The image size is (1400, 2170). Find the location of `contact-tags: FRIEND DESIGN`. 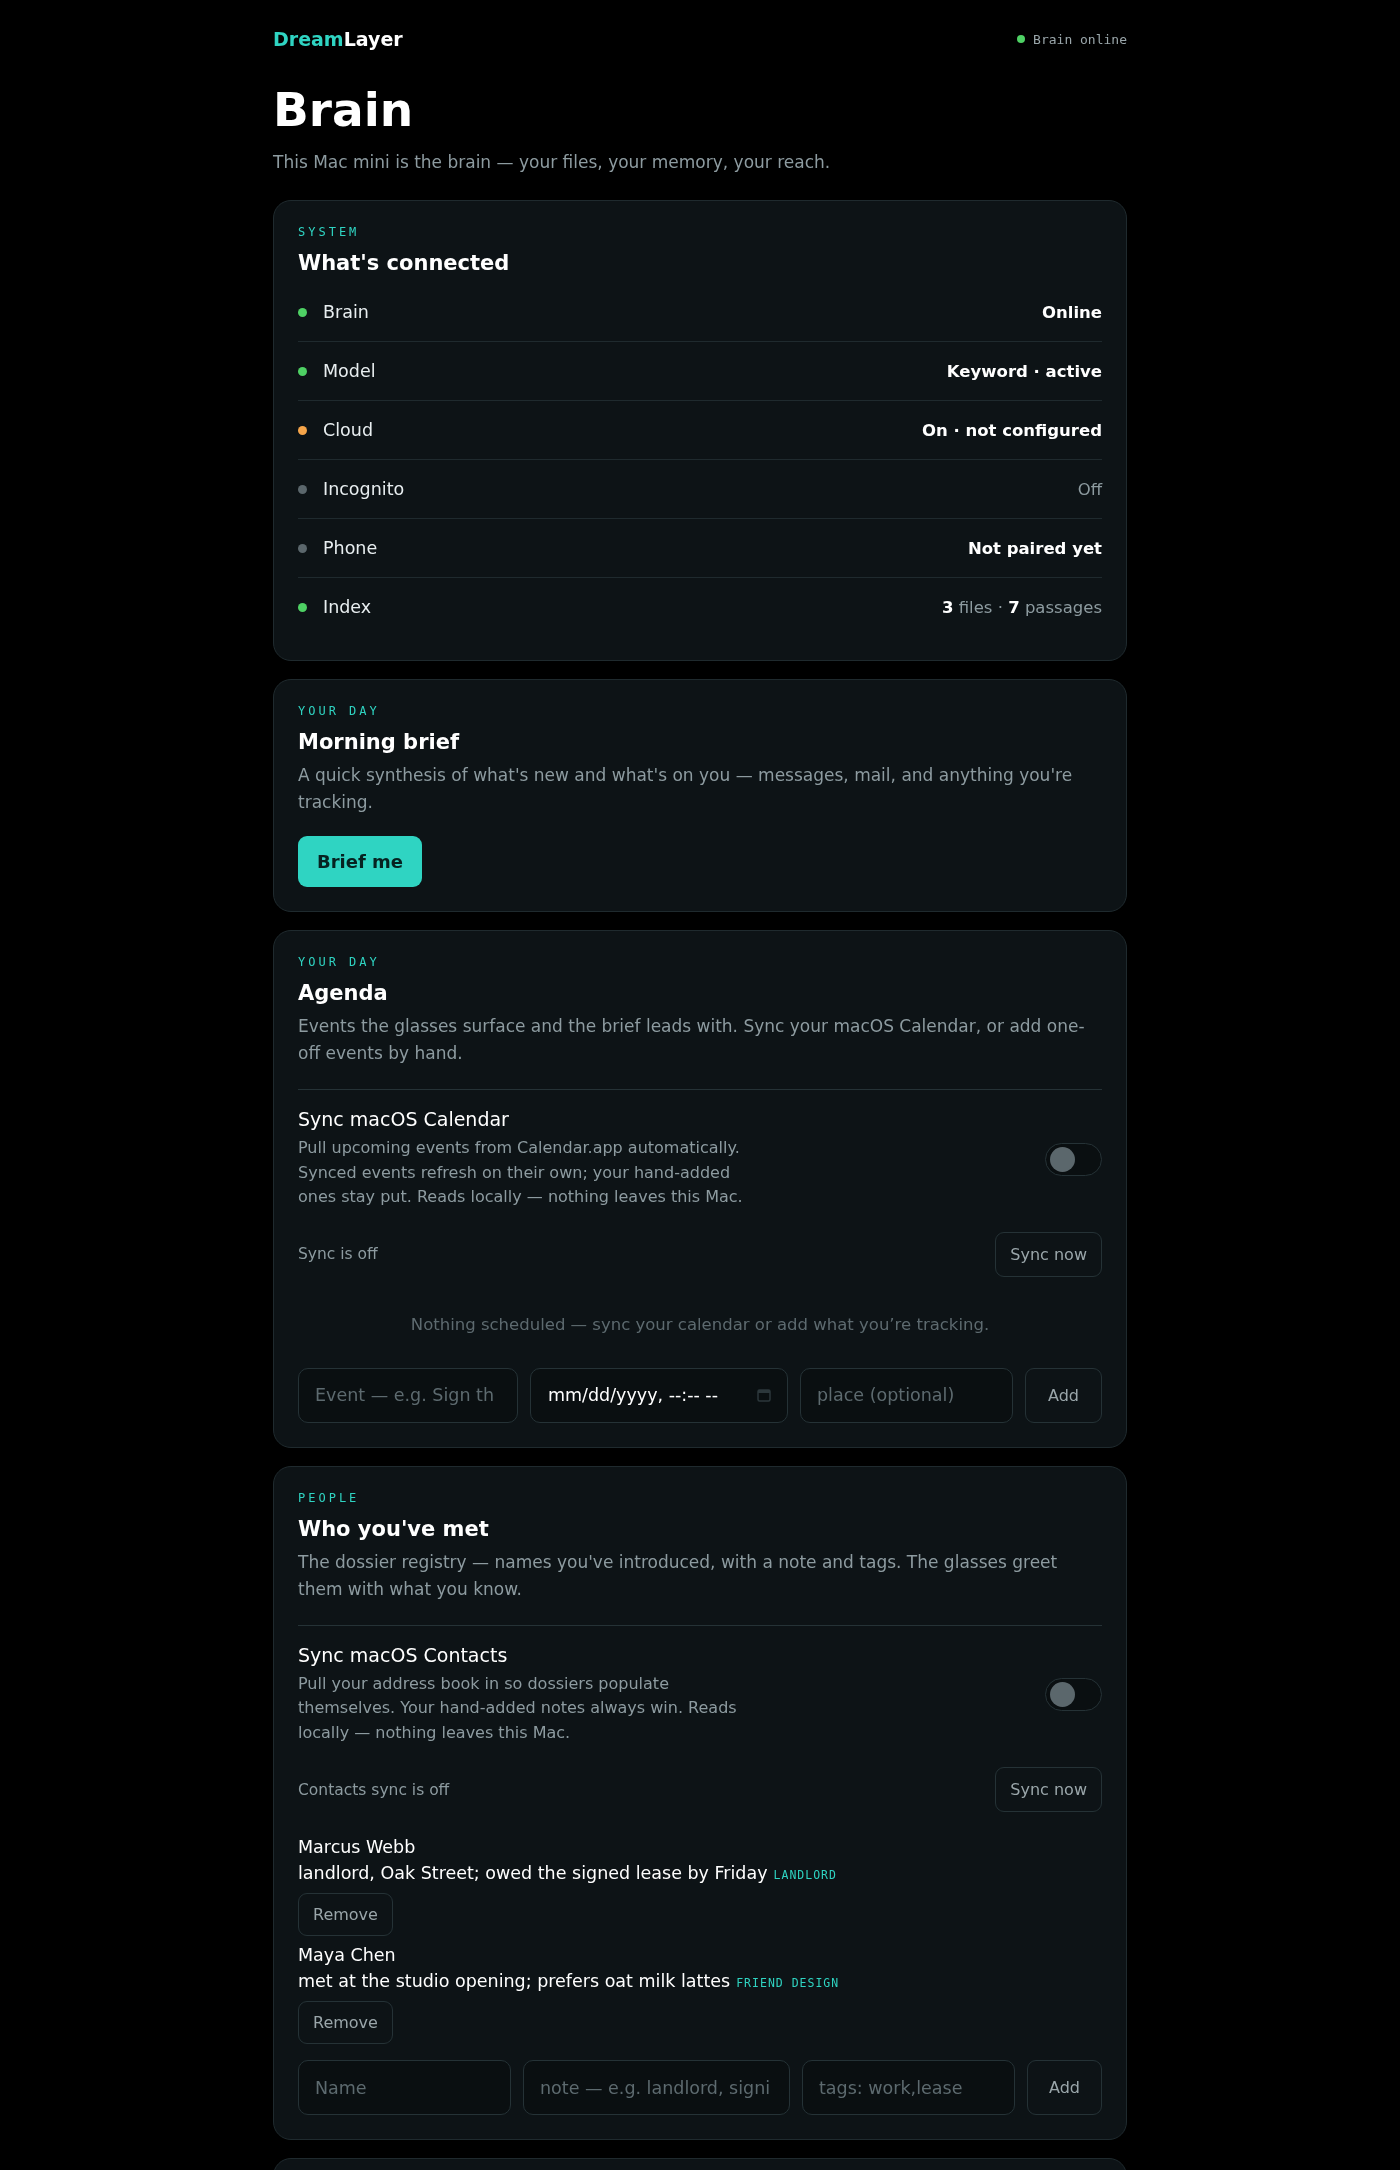

contact-tags: FRIEND DESIGN is located at coordinates (788, 1983).